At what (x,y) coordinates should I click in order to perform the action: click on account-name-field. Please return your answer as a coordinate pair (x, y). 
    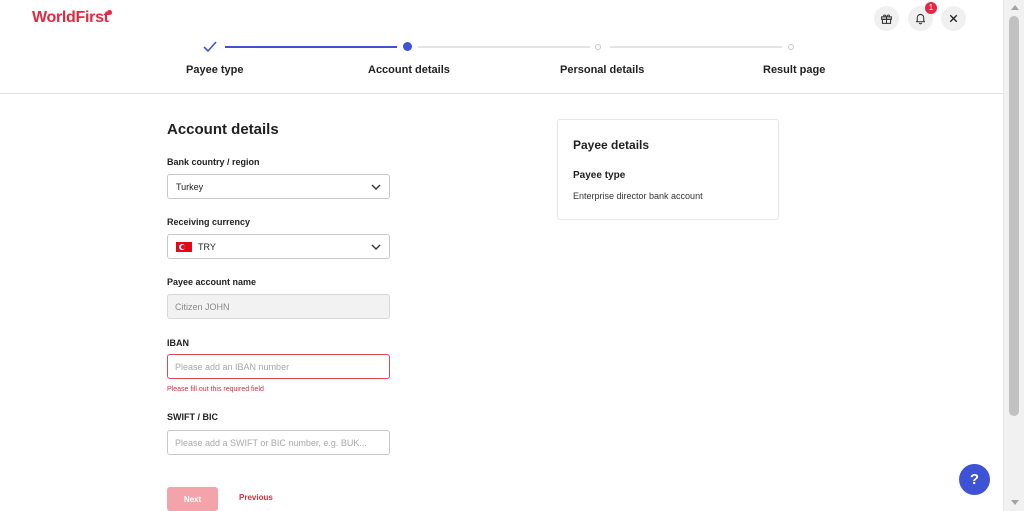
    Looking at the image, I should click on (278, 306).